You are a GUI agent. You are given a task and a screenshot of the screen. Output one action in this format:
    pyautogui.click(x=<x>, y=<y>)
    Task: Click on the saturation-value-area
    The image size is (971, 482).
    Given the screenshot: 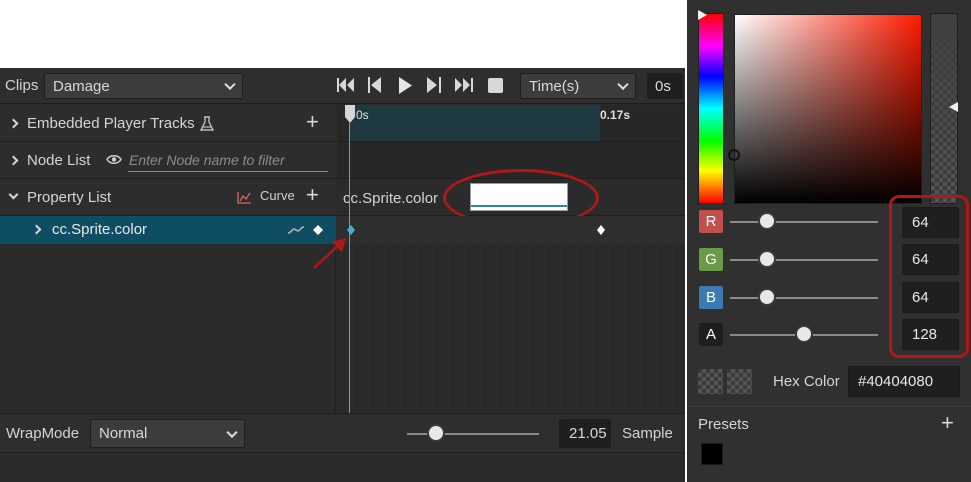 What is the action you would take?
    pyautogui.click(x=828, y=109)
    